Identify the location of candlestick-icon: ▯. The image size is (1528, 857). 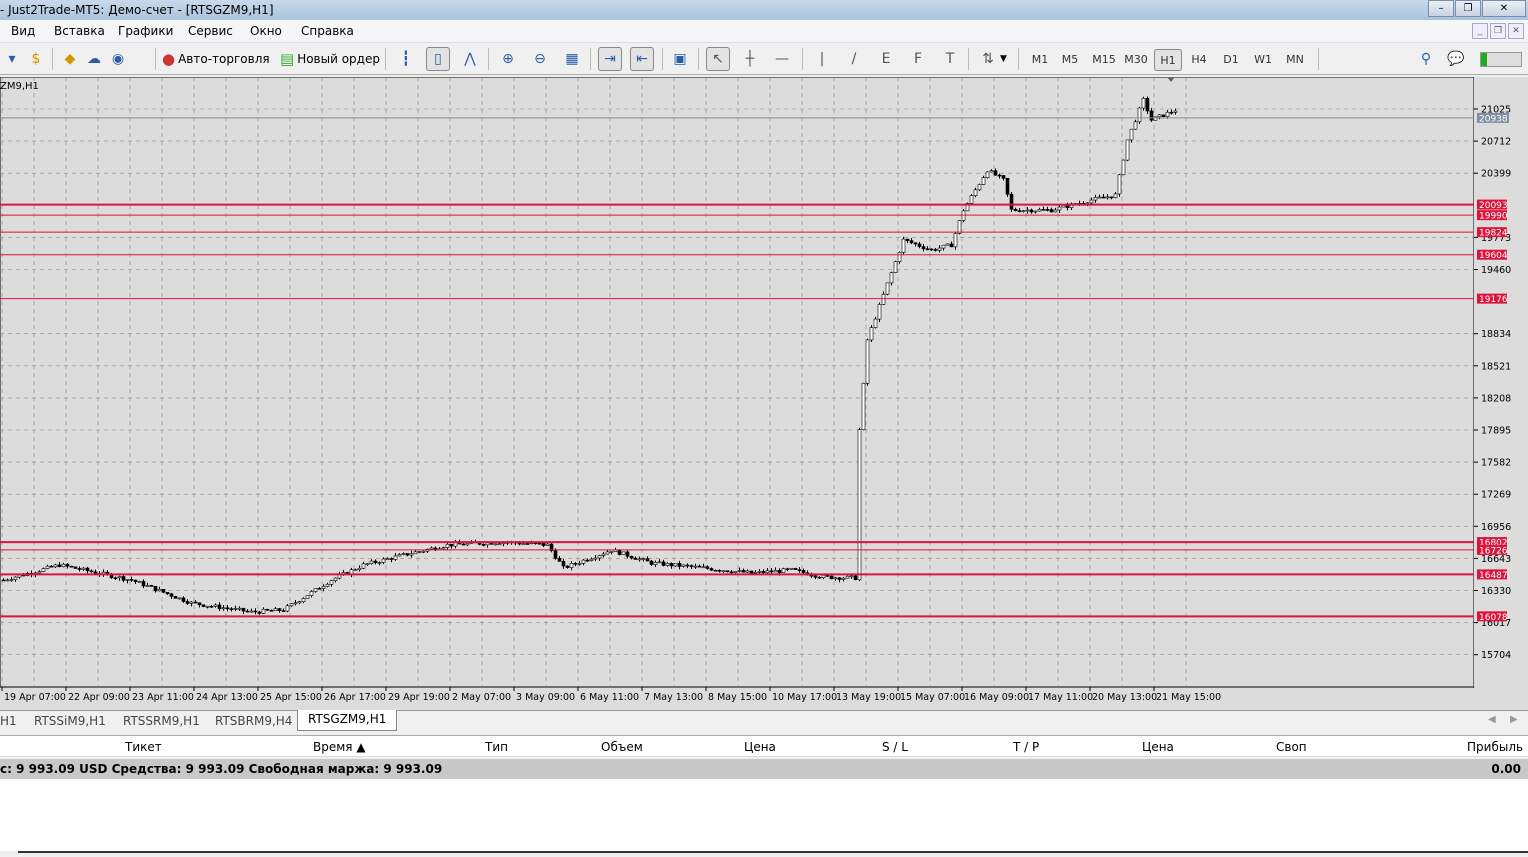
(438, 59).